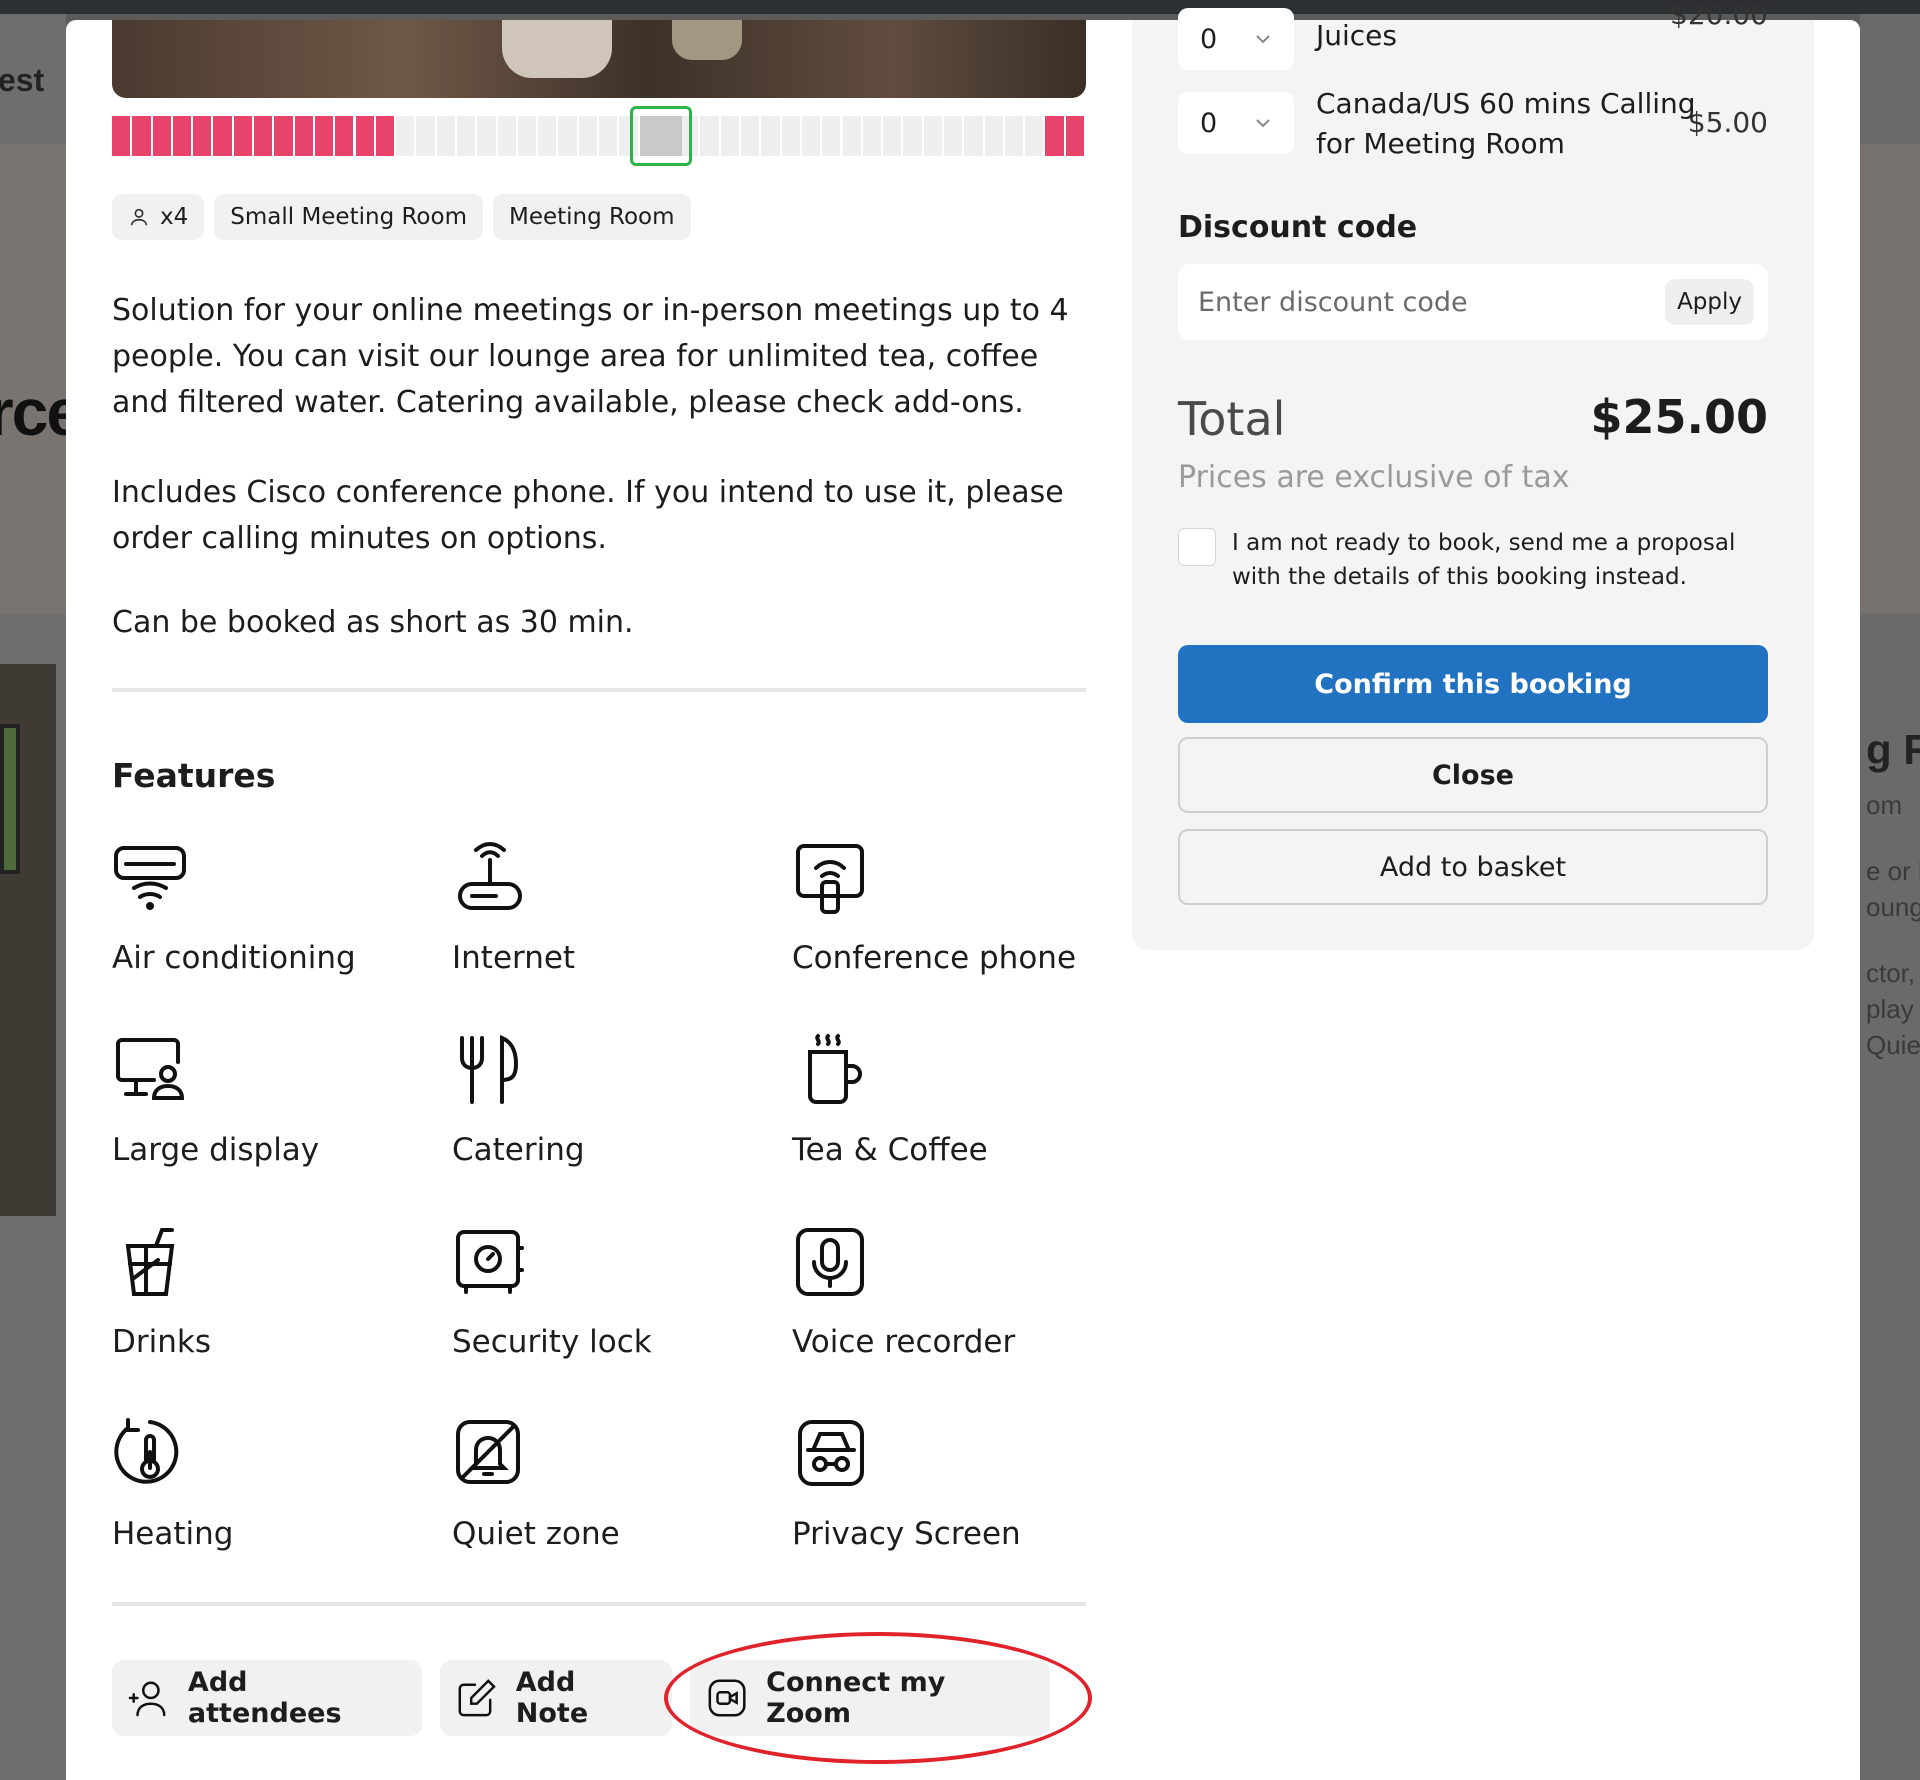 The height and width of the screenshot is (1780, 1920). Describe the element at coordinates (146, 1451) in the screenshot. I see `thermometer-icon` at that location.